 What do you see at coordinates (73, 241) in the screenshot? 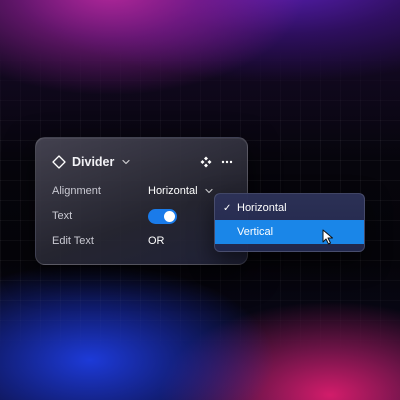
I see `property-label: Edit Text` at bounding box center [73, 241].